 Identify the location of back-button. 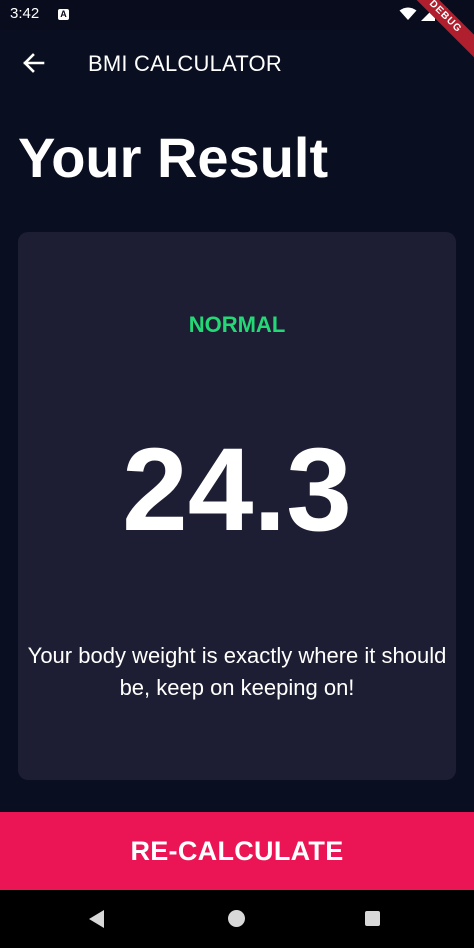
(34, 63).